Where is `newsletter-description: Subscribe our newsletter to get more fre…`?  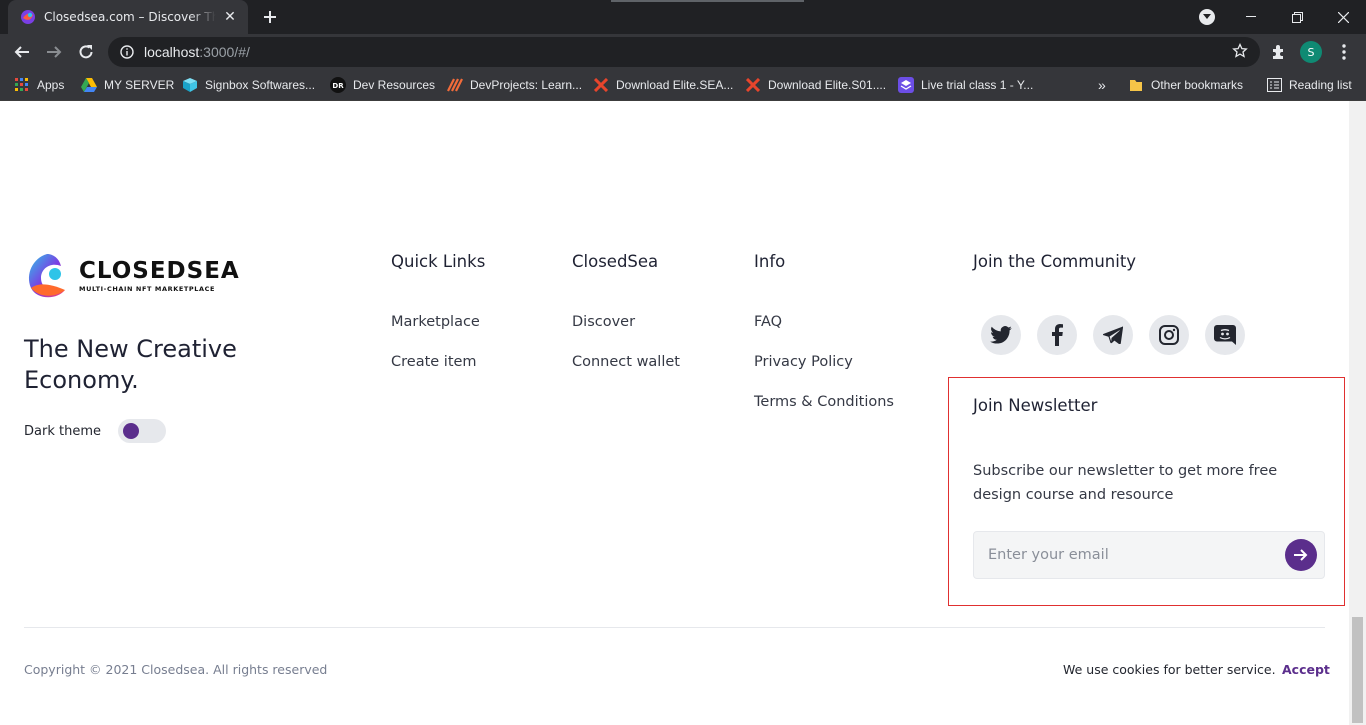 newsletter-description: Subscribe our newsletter to get more fre… is located at coordinates (1125, 483).